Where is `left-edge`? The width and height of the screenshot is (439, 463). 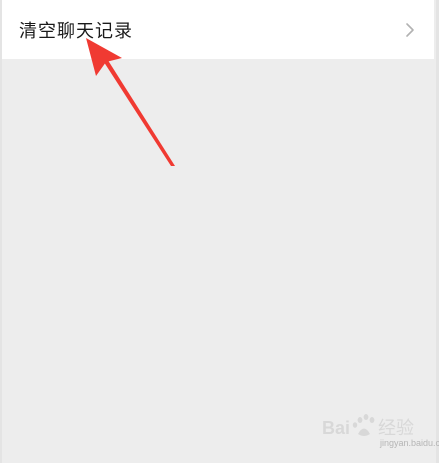 left-edge is located at coordinates (1, 231).